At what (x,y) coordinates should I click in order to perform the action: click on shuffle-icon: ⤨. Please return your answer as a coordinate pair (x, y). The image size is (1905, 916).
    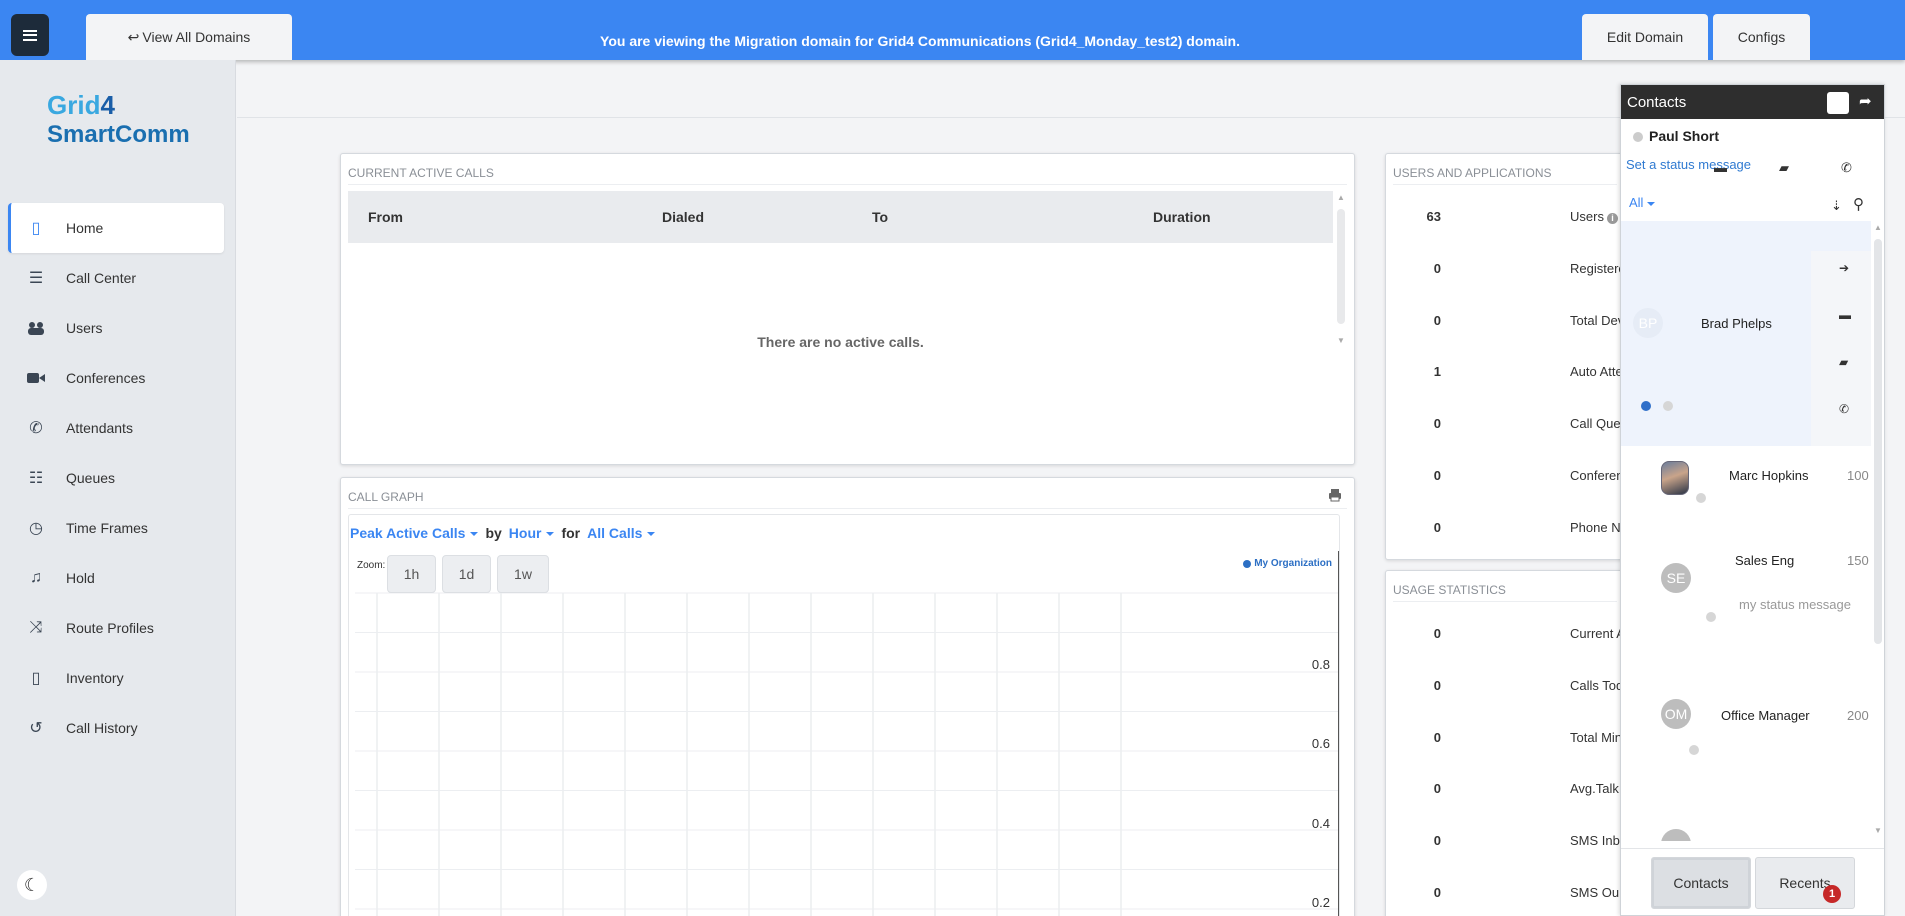
    Looking at the image, I should click on (36, 627).